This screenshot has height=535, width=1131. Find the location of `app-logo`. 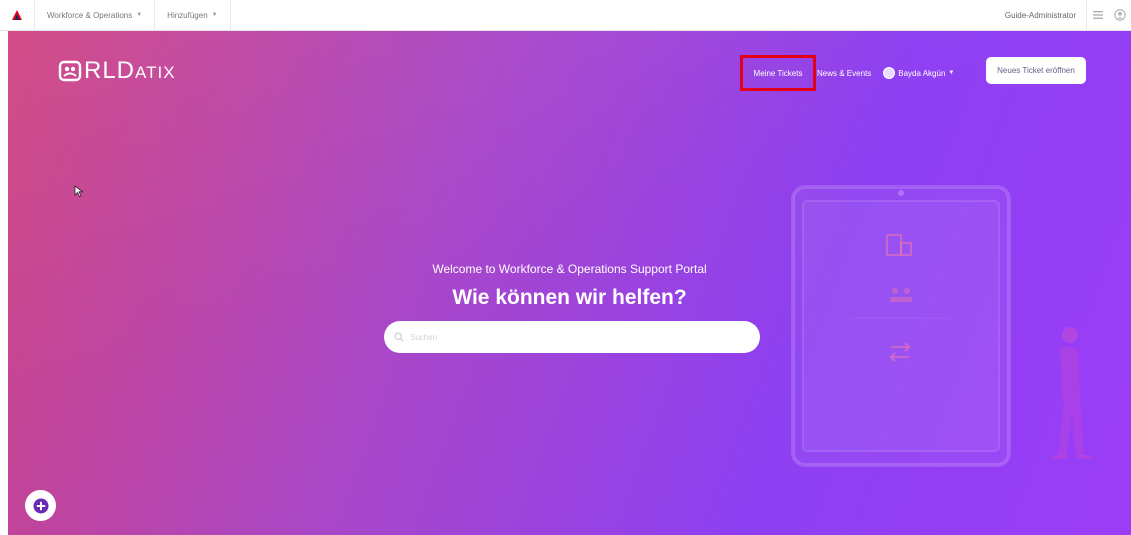

app-logo is located at coordinates (17, 15).